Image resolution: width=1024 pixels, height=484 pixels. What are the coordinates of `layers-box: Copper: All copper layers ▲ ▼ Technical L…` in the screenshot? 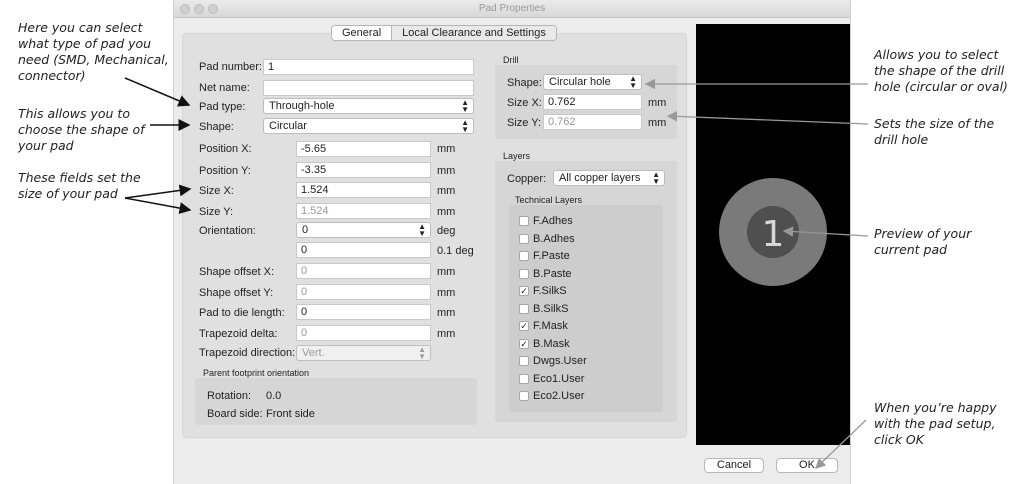 It's located at (586, 291).